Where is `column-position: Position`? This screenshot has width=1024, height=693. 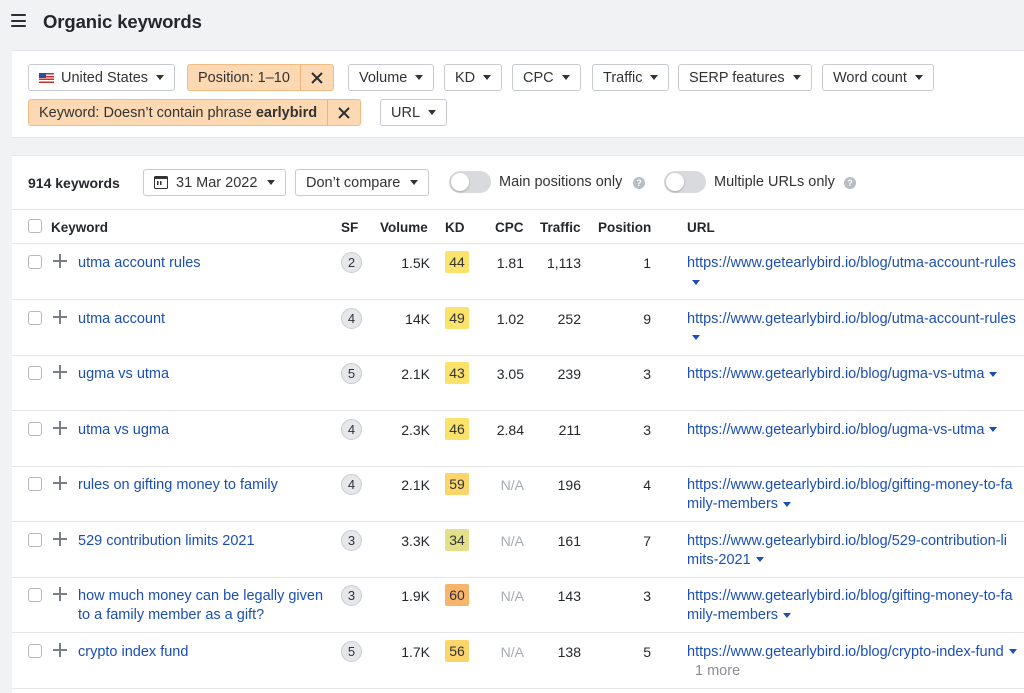 column-position: Position is located at coordinates (624, 227).